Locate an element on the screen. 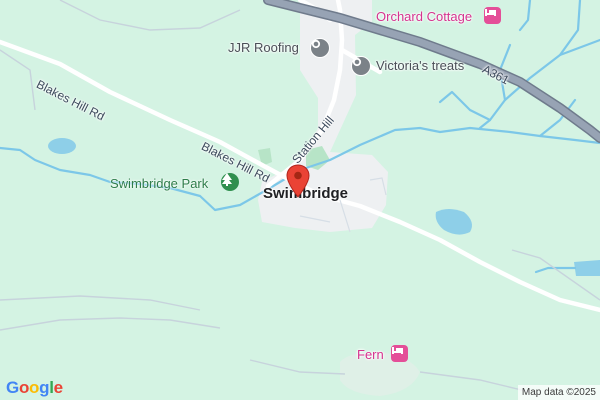 The height and width of the screenshot is (400, 600). poi-label-jjr-roofing: JJR Roofing is located at coordinates (263, 47).